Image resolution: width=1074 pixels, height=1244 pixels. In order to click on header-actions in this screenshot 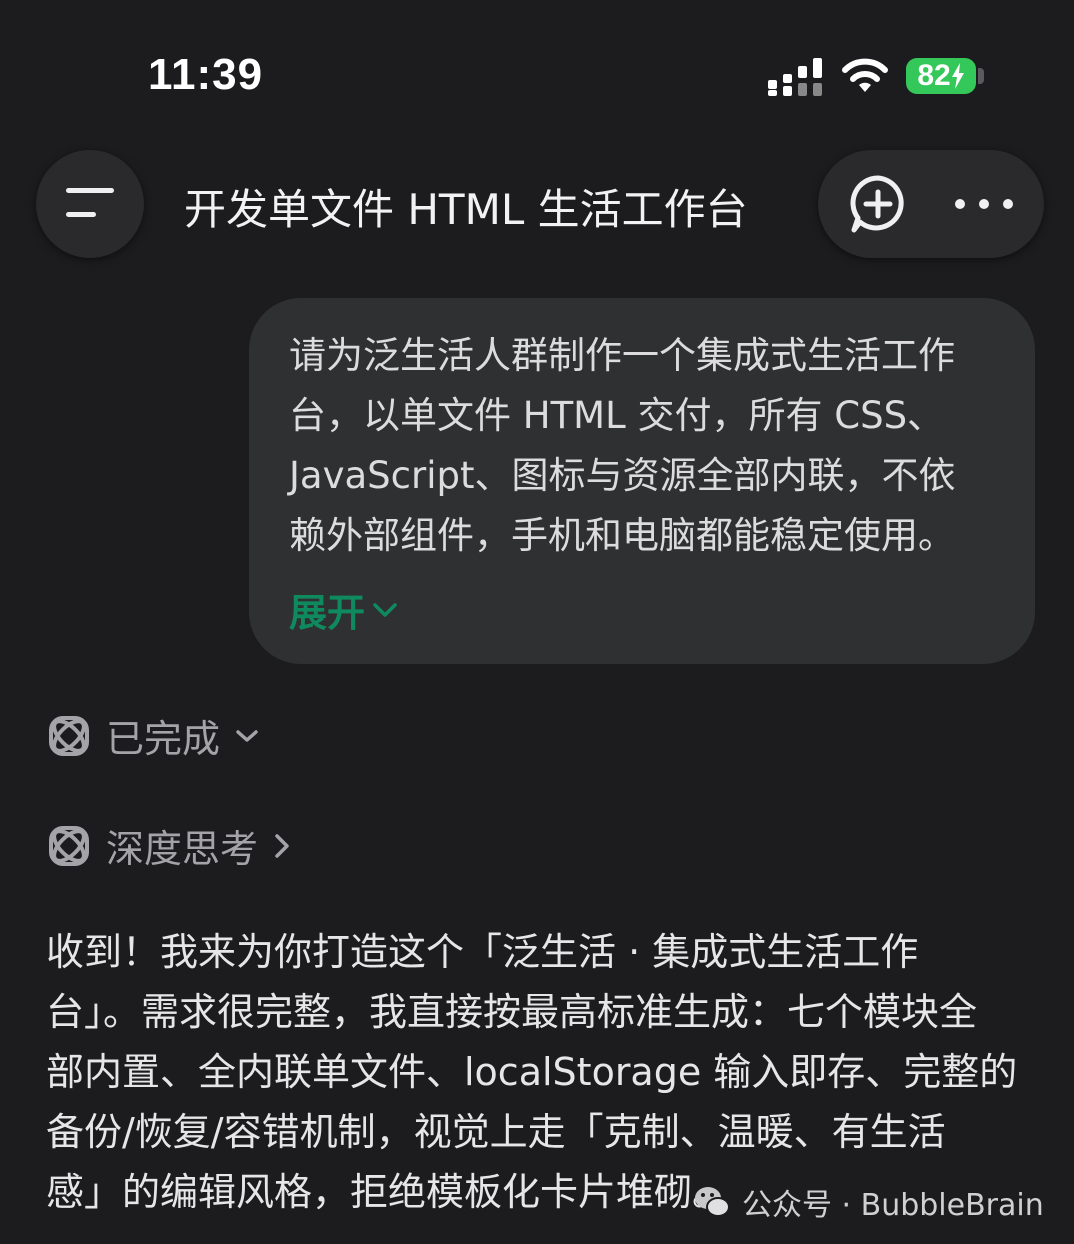, I will do `click(931, 204)`.